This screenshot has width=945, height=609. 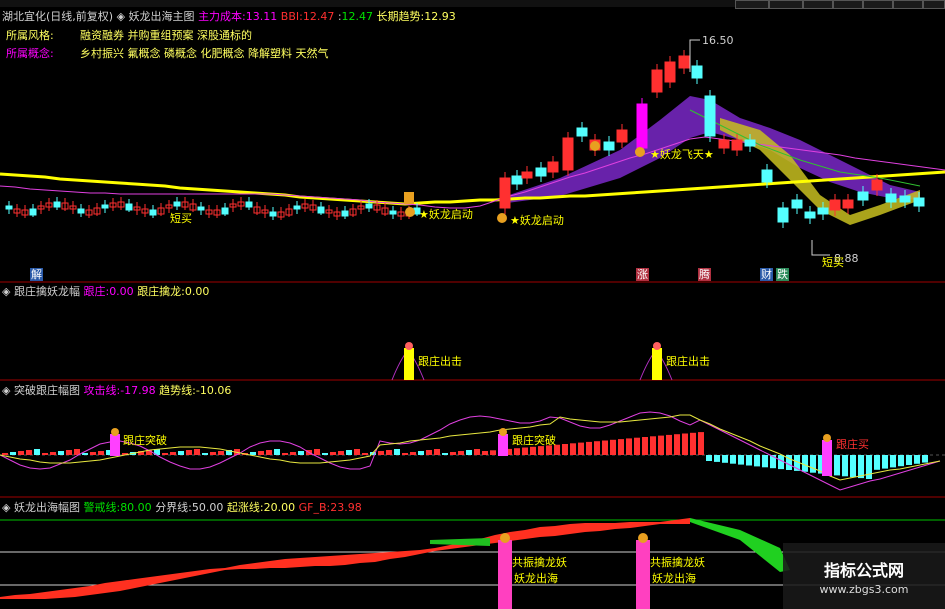 I want to click on panel4-v4: 23.98, so click(x=346, y=507).